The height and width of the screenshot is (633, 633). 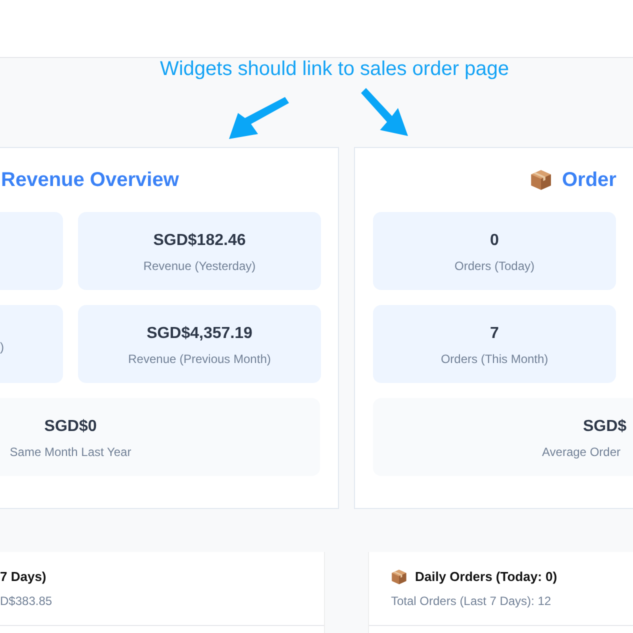 What do you see at coordinates (604, 426) in the screenshot?
I see `stat-value: SGD$` at bounding box center [604, 426].